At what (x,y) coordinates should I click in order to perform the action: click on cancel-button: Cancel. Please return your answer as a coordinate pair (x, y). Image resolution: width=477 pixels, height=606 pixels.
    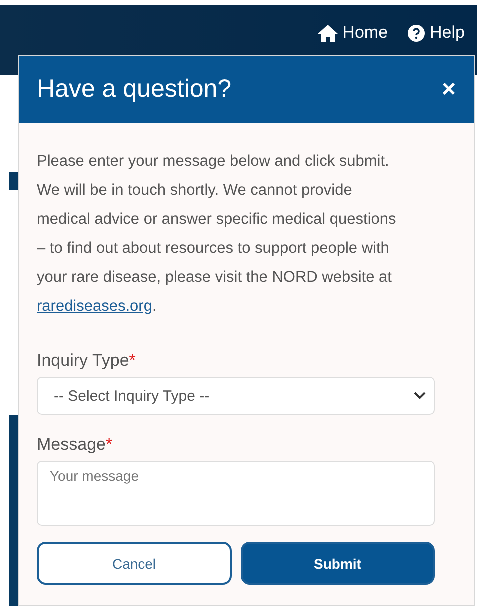
    Looking at the image, I should click on (134, 563).